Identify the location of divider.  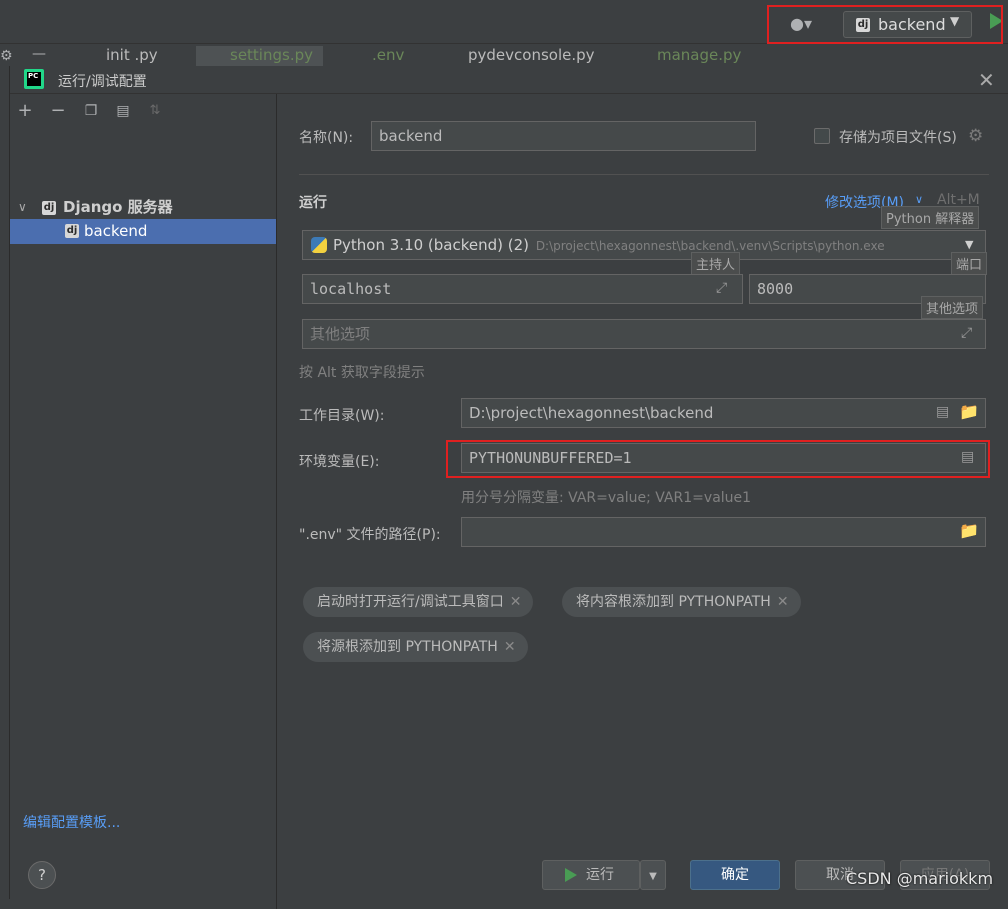
(644, 174).